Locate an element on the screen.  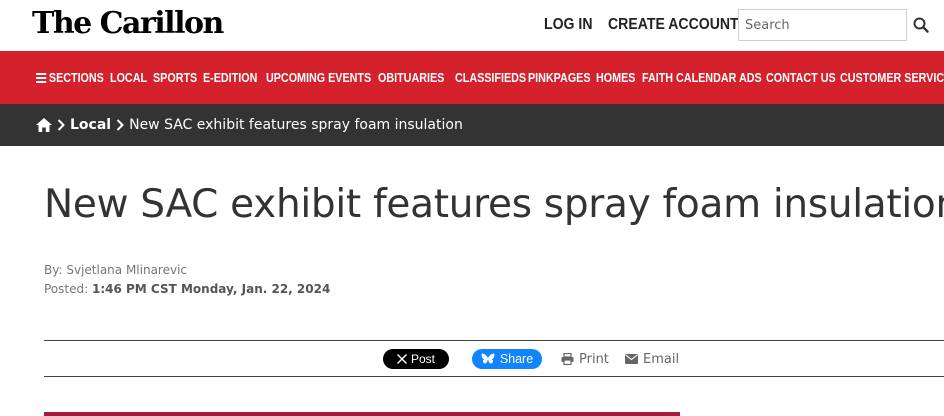
breadcrumb-section: Local is located at coordinates (90, 125).